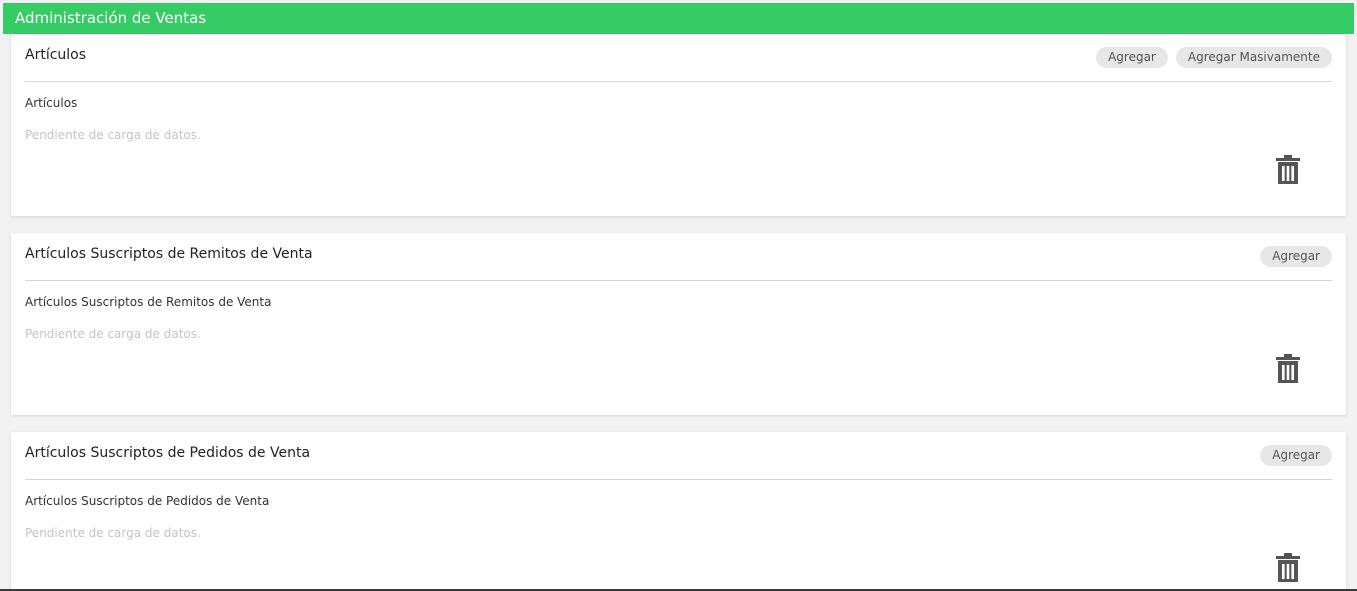 The height and width of the screenshot is (591, 1357). I want to click on card-title: Artículos Suscriptos de Remitos de Venta, so click(169, 254).